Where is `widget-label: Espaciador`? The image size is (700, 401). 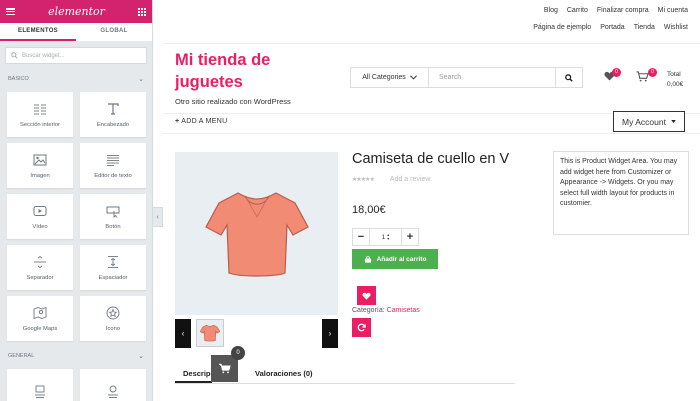
widget-label: Espaciador is located at coordinates (113, 277).